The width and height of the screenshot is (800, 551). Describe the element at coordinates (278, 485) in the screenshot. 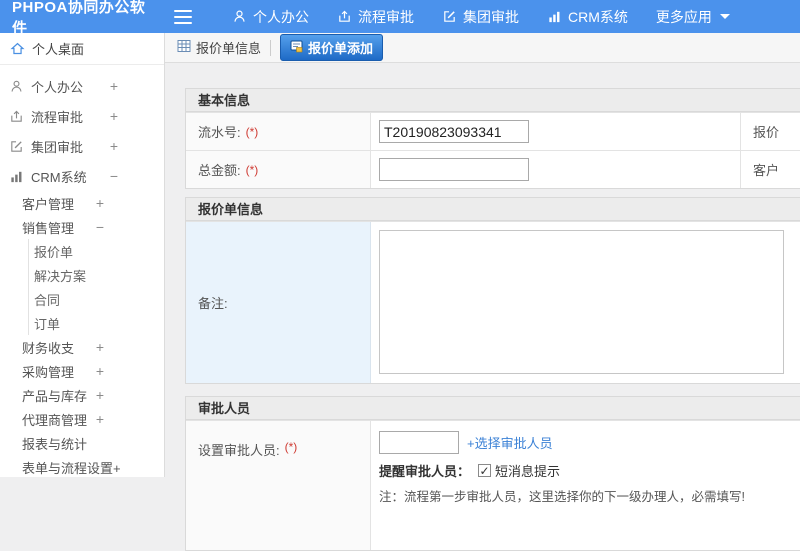

I see `field-label-cell: 设置审批人员: (*)` at that location.